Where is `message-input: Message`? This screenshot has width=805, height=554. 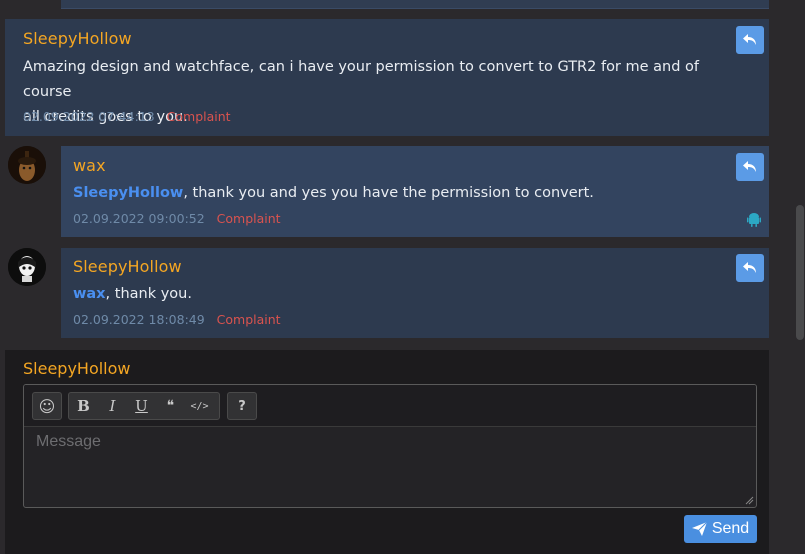 message-input: Message is located at coordinates (390, 467).